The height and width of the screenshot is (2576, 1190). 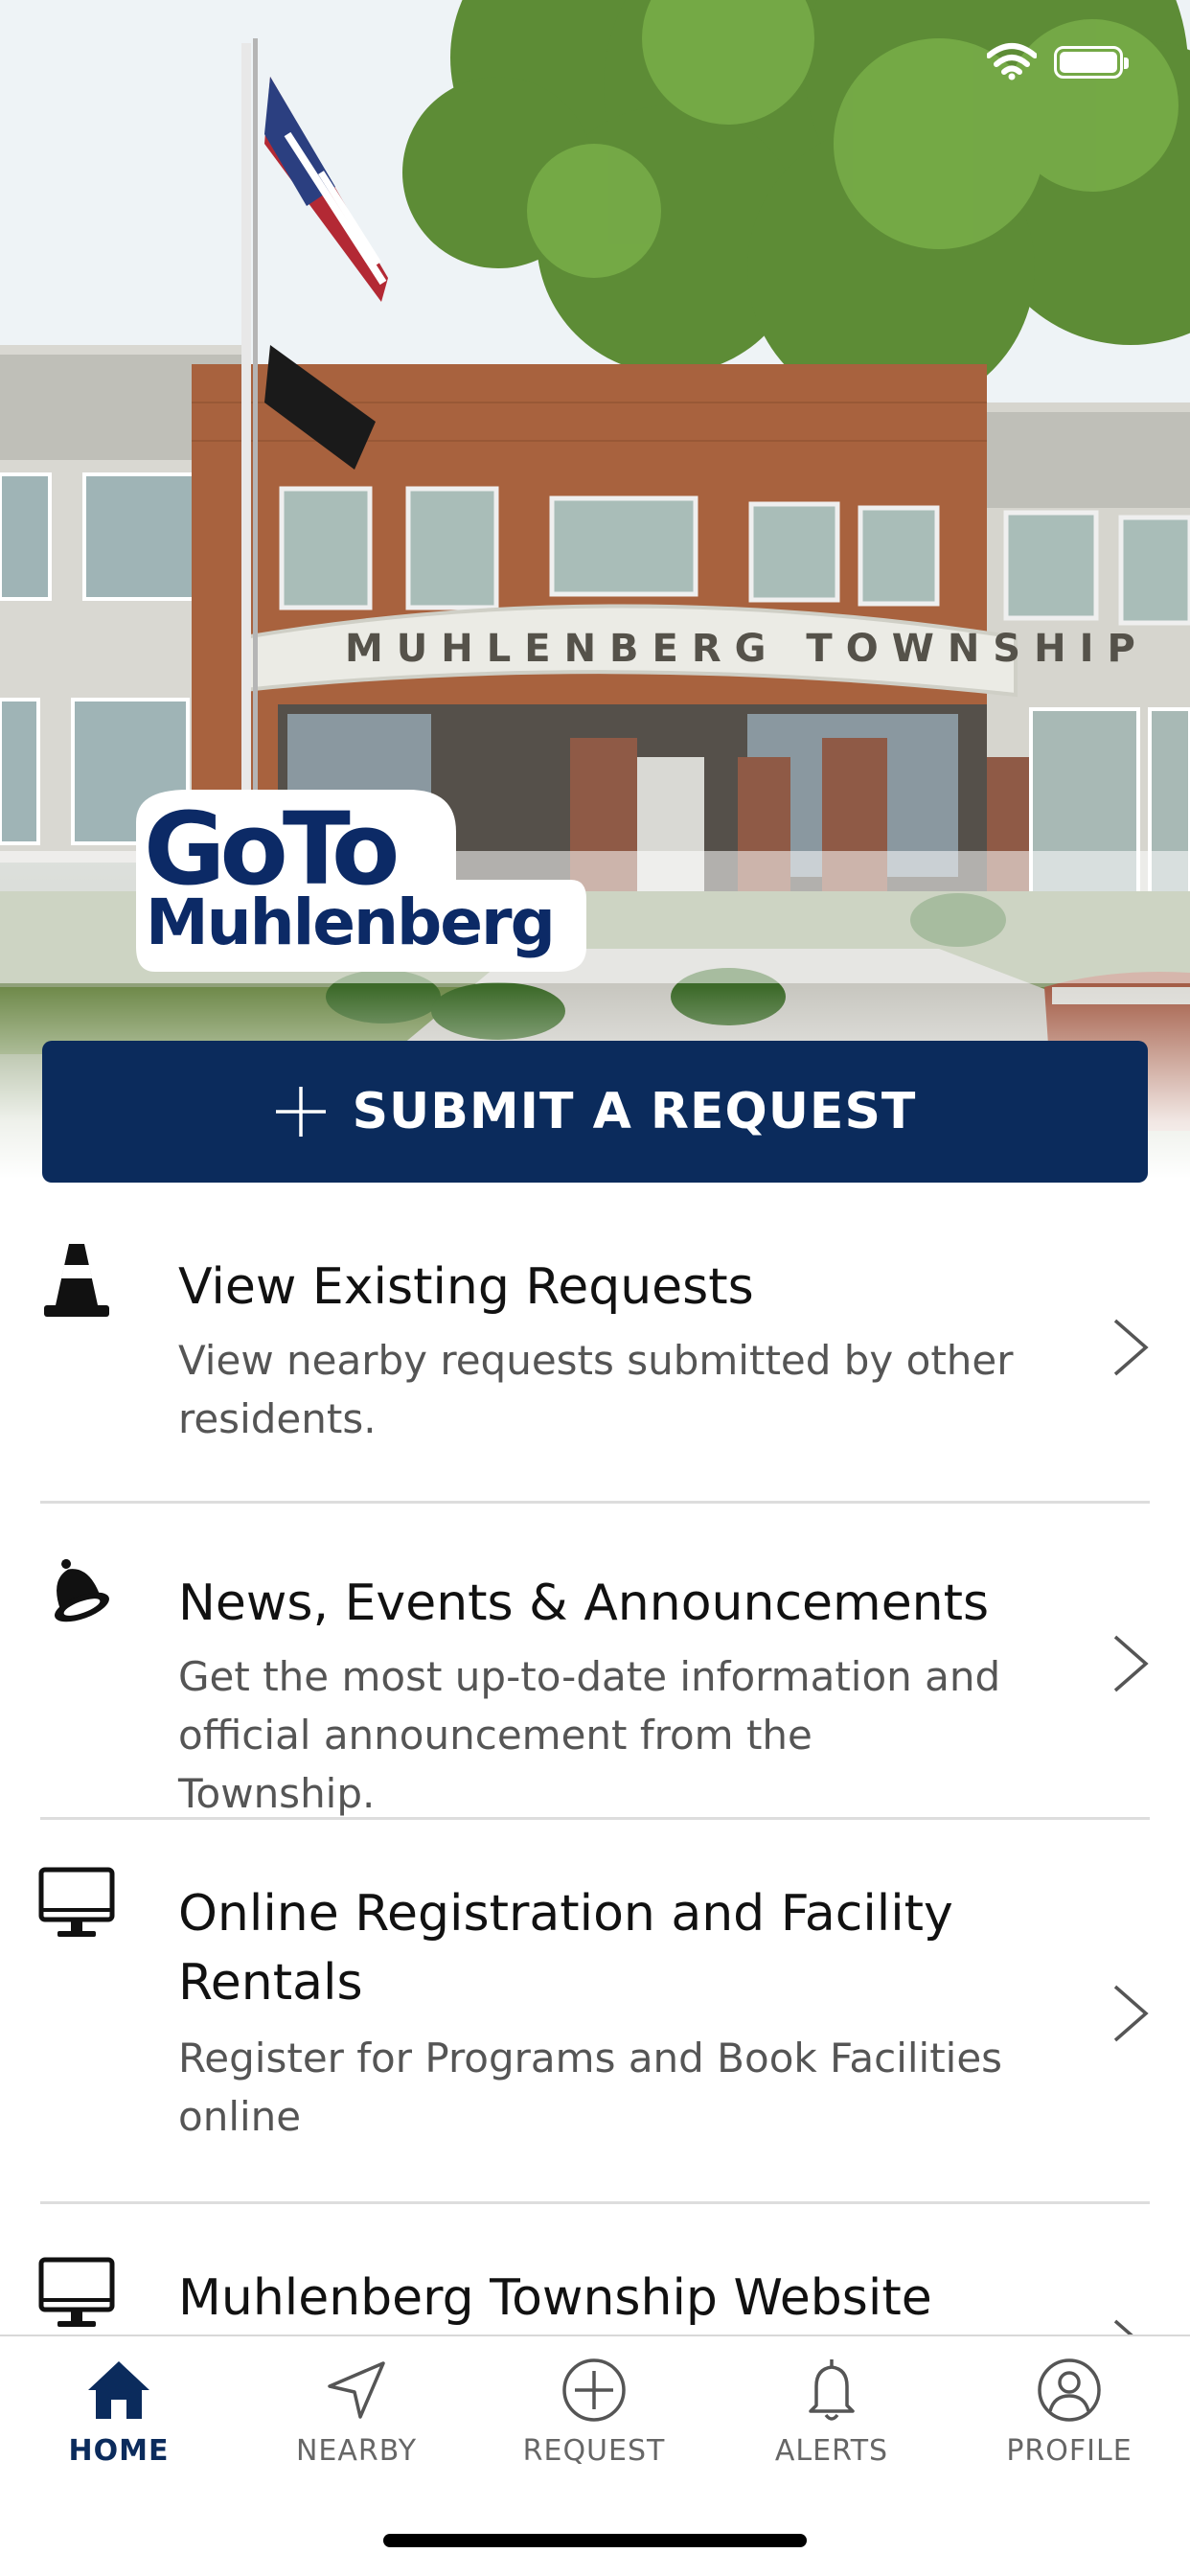 I want to click on submit-request-button: SUBMIT A REQUEST, so click(x=595, y=1112).